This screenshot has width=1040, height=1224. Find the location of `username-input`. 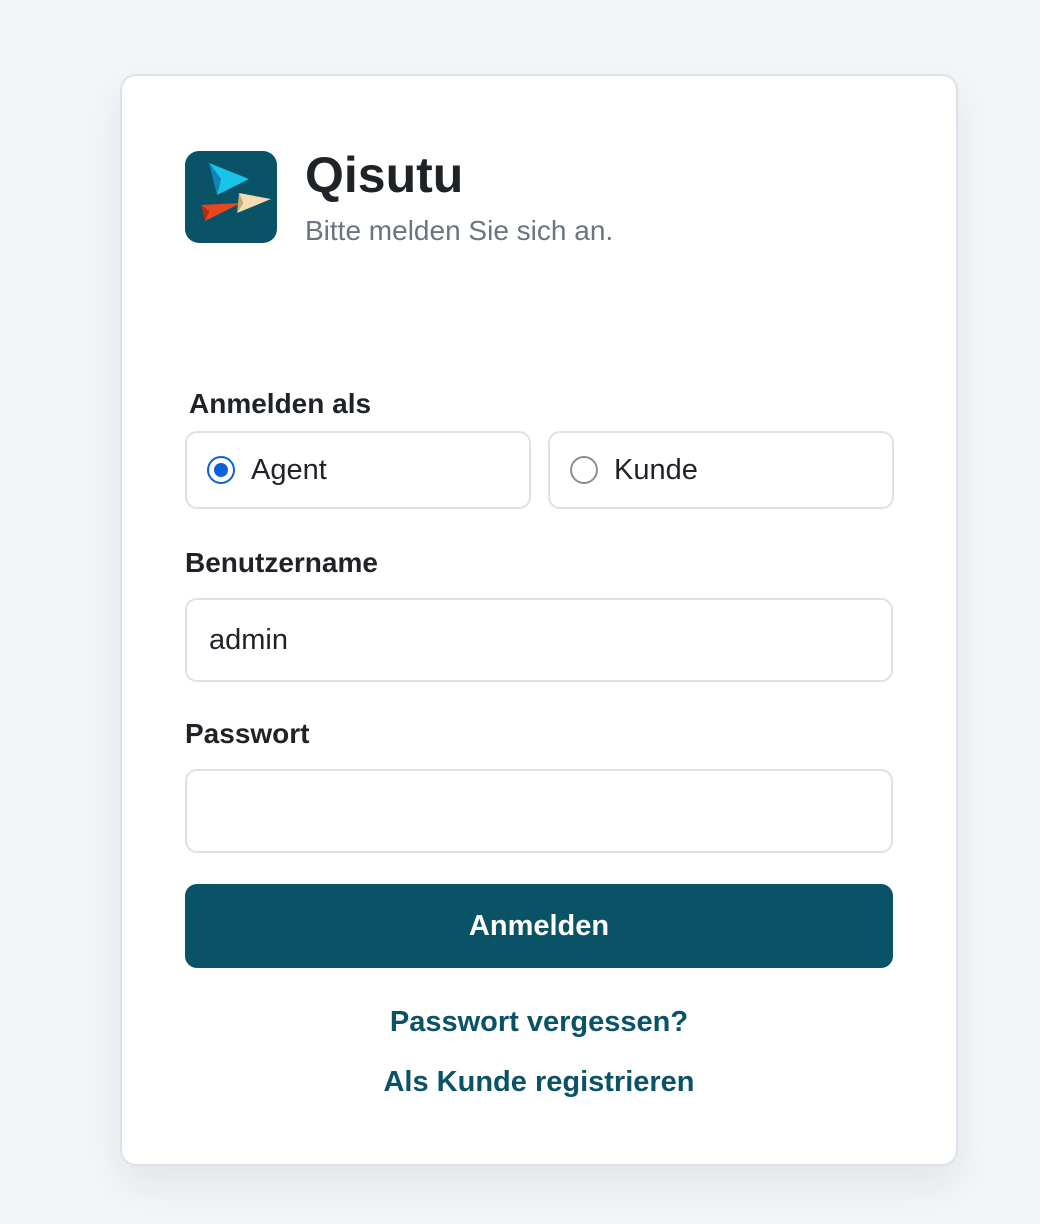

username-input is located at coordinates (539, 640).